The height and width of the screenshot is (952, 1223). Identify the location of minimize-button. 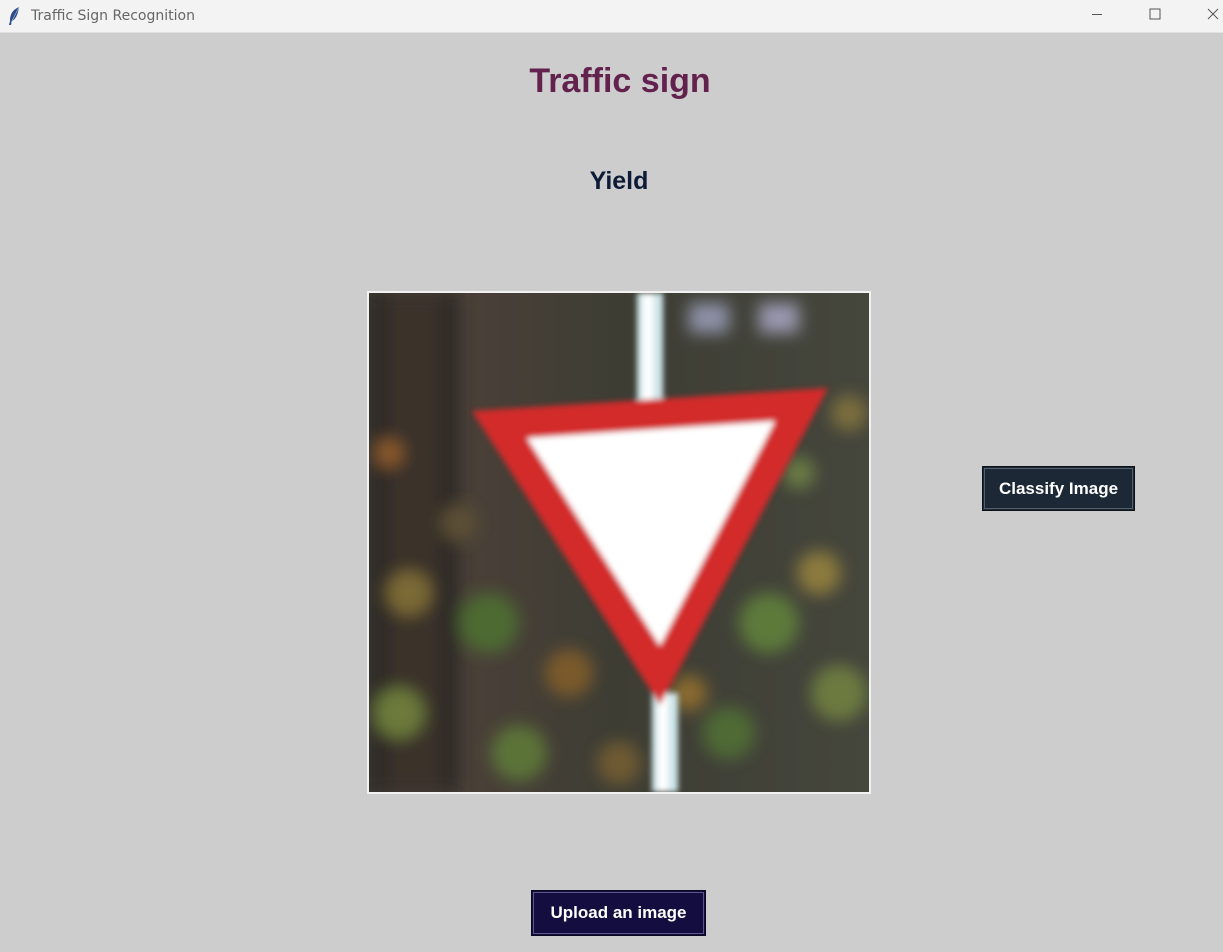
(1097, 16).